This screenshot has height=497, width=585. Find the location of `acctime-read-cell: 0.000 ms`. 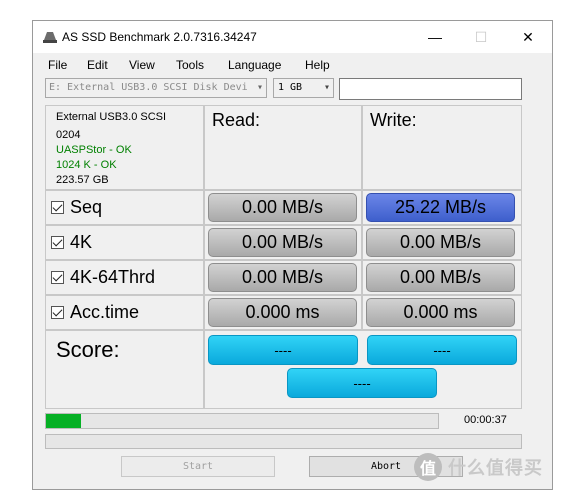

acctime-read-cell: 0.000 ms is located at coordinates (283, 312).